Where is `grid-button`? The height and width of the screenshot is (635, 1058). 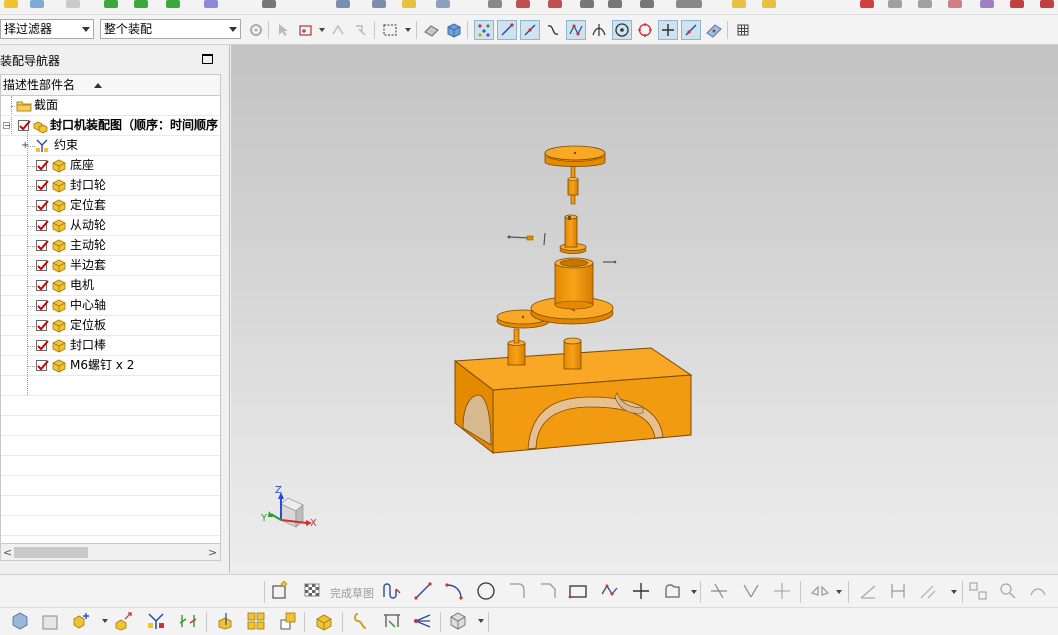
grid-button is located at coordinates (743, 30).